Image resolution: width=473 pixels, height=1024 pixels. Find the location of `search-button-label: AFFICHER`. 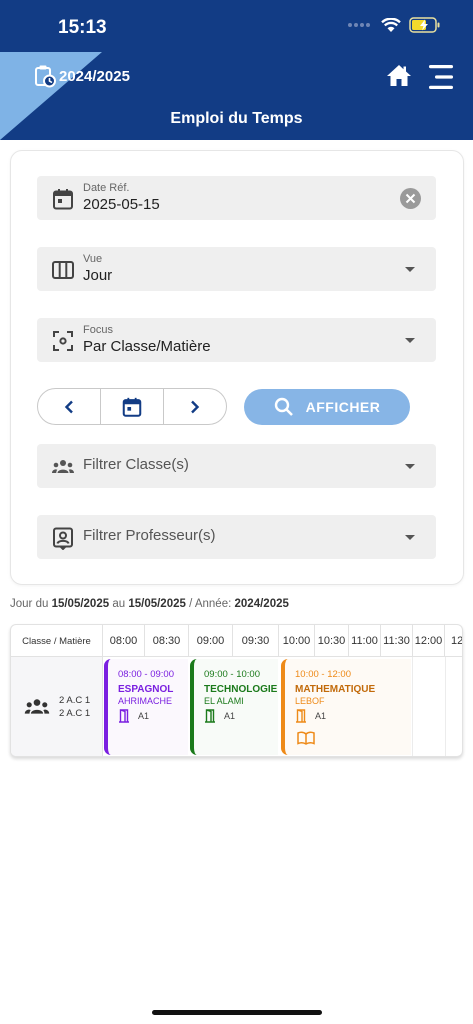

search-button-label: AFFICHER is located at coordinates (343, 407).